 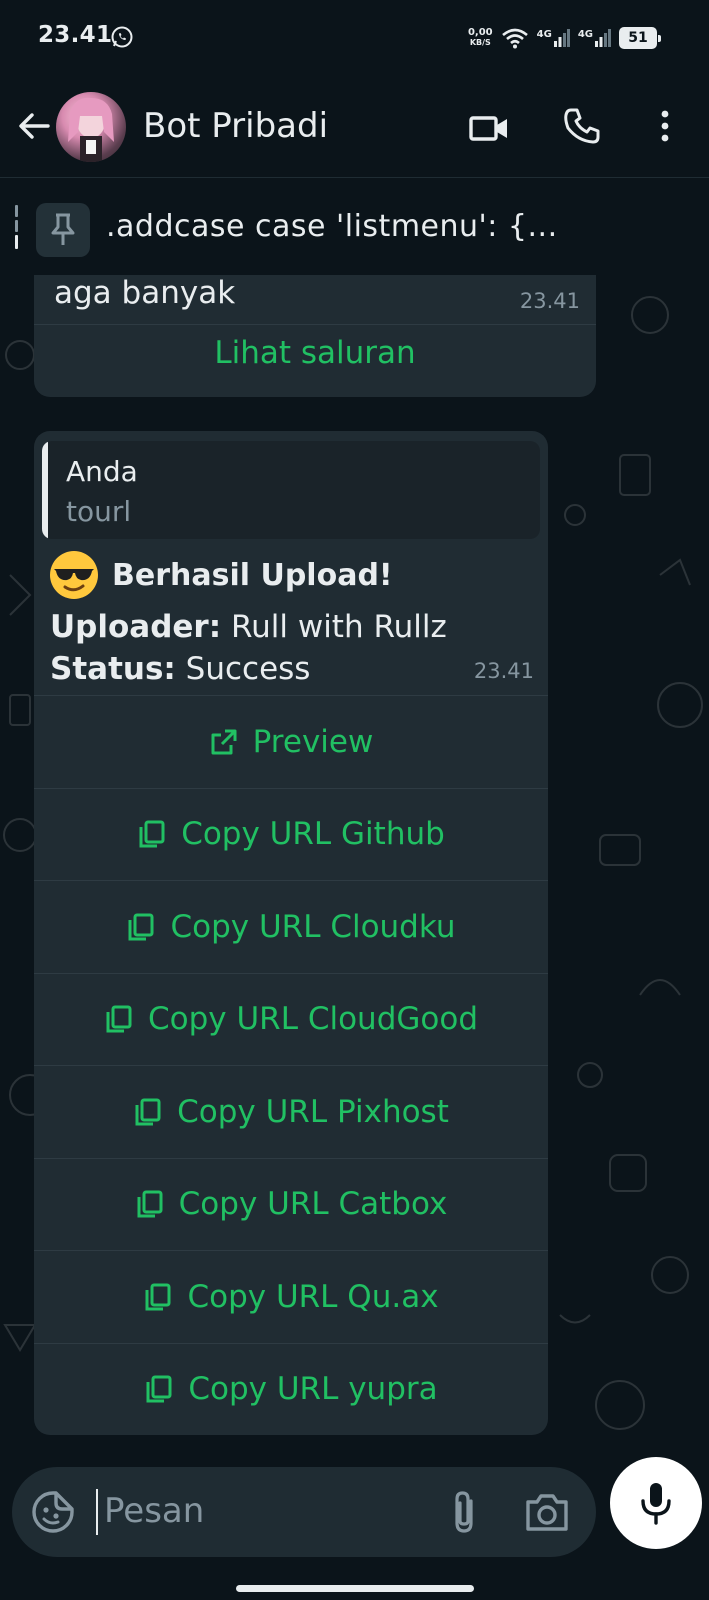 I want to click on previous-message-bubble: aga banyak 23.41 Lihat saluran, so click(x=315, y=336).